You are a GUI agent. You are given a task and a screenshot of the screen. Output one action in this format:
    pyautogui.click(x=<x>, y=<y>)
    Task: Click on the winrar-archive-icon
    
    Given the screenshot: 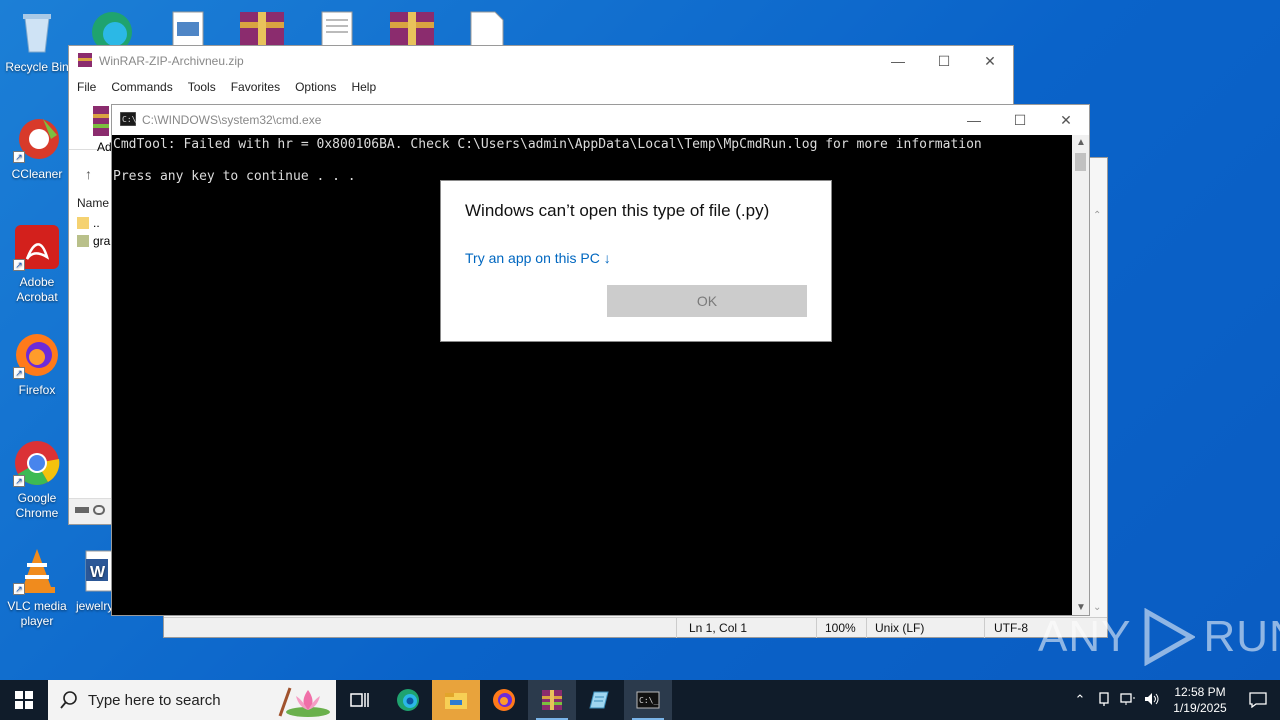 What is the action you would take?
    pyautogui.click(x=262, y=28)
    